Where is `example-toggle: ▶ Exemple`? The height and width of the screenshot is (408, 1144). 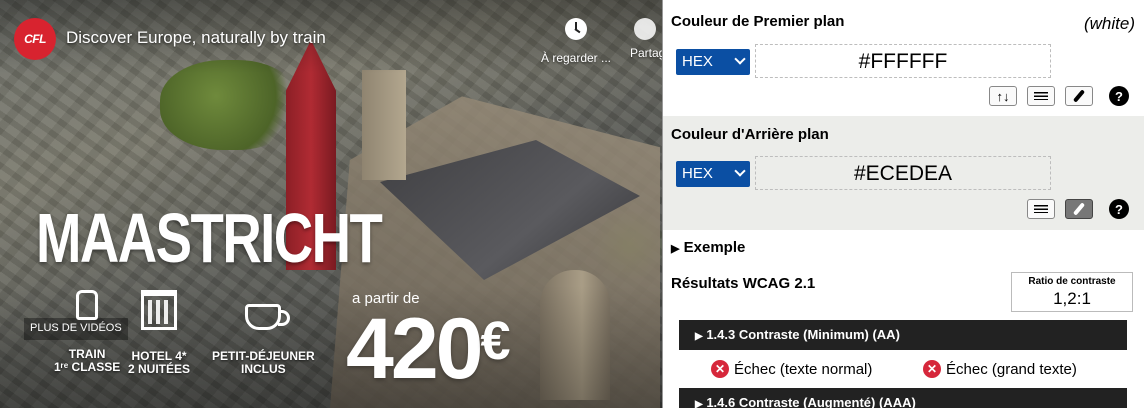
example-toggle: ▶ Exemple is located at coordinates (708, 247).